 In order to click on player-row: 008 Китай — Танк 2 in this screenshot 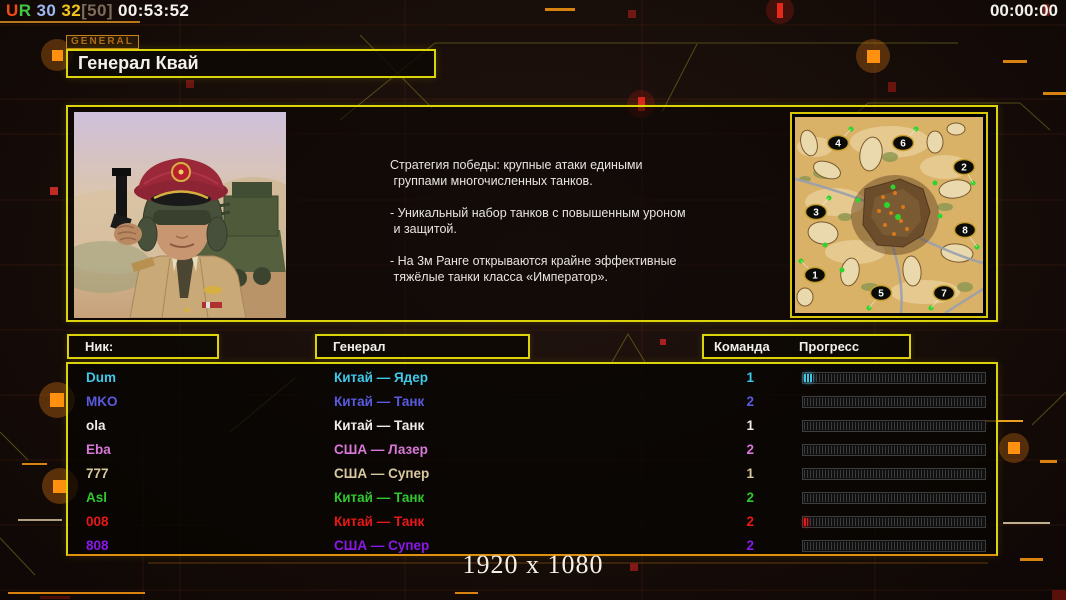, I will do `click(532, 522)`.